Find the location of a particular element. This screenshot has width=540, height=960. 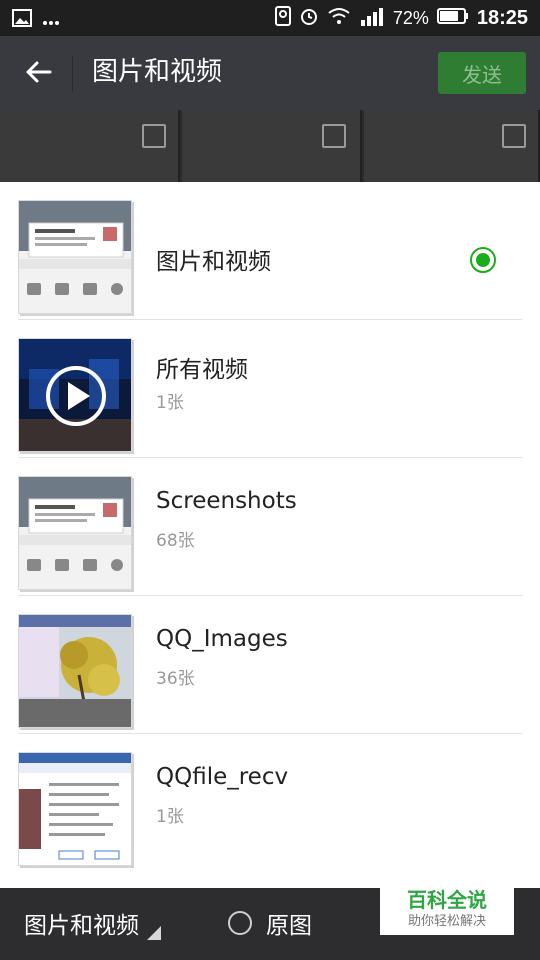

album-item-qq-images: QQ_Images 36张 is located at coordinates (270, 665).